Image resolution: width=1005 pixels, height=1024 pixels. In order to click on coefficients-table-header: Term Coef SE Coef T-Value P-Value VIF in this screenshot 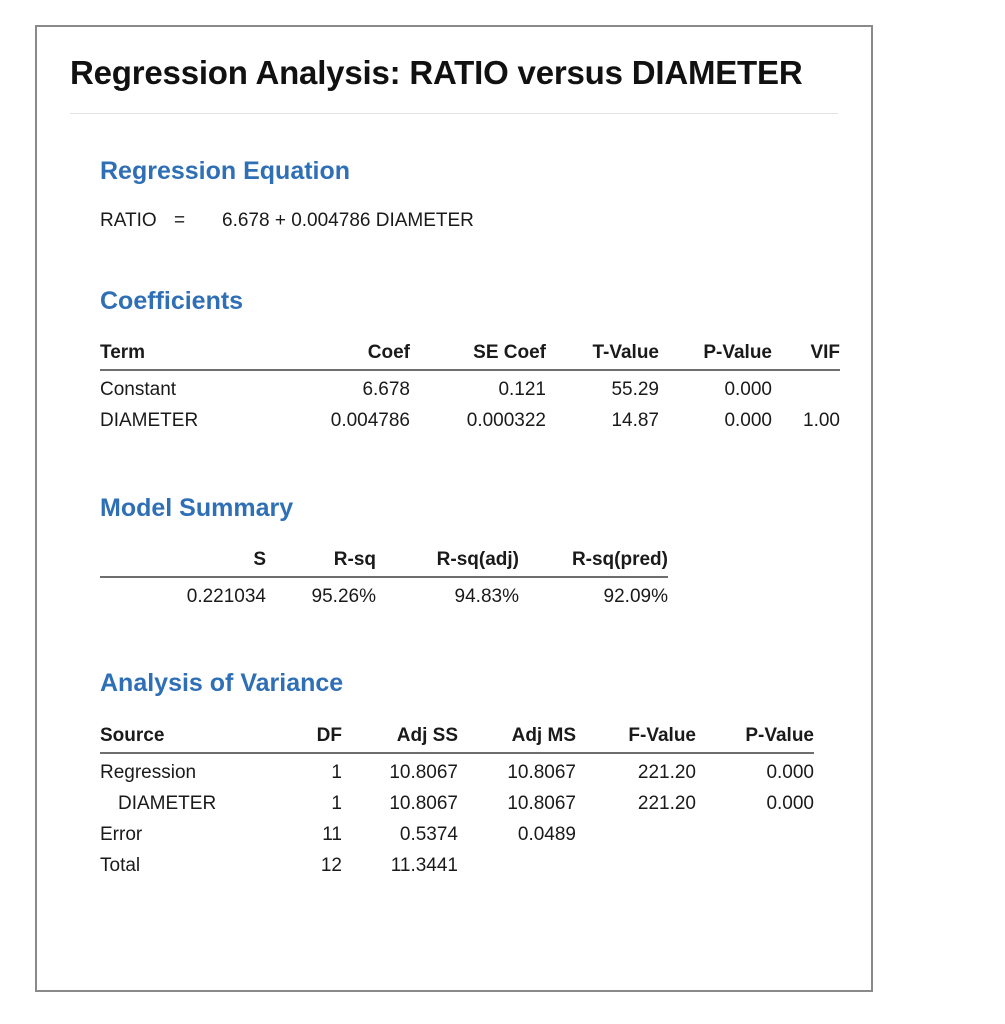, I will do `click(470, 354)`.